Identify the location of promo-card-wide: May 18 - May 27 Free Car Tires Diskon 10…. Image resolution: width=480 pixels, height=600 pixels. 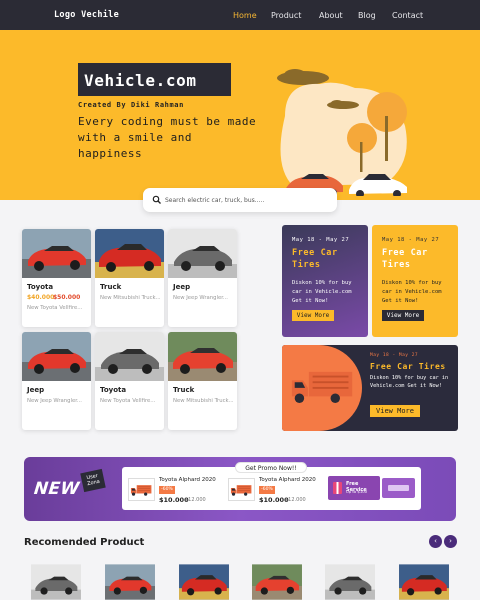
(370, 388).